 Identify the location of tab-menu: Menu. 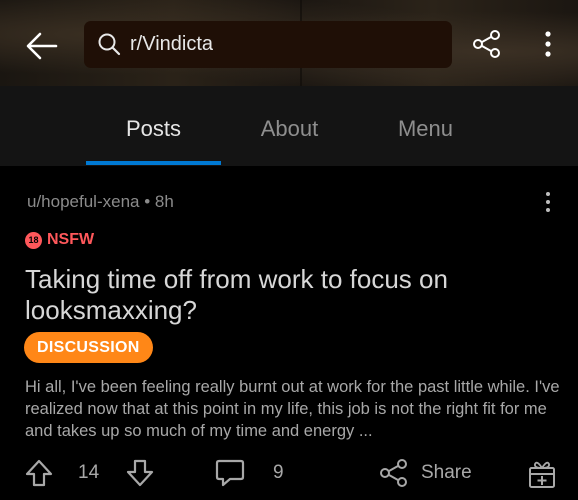
(425, 126).